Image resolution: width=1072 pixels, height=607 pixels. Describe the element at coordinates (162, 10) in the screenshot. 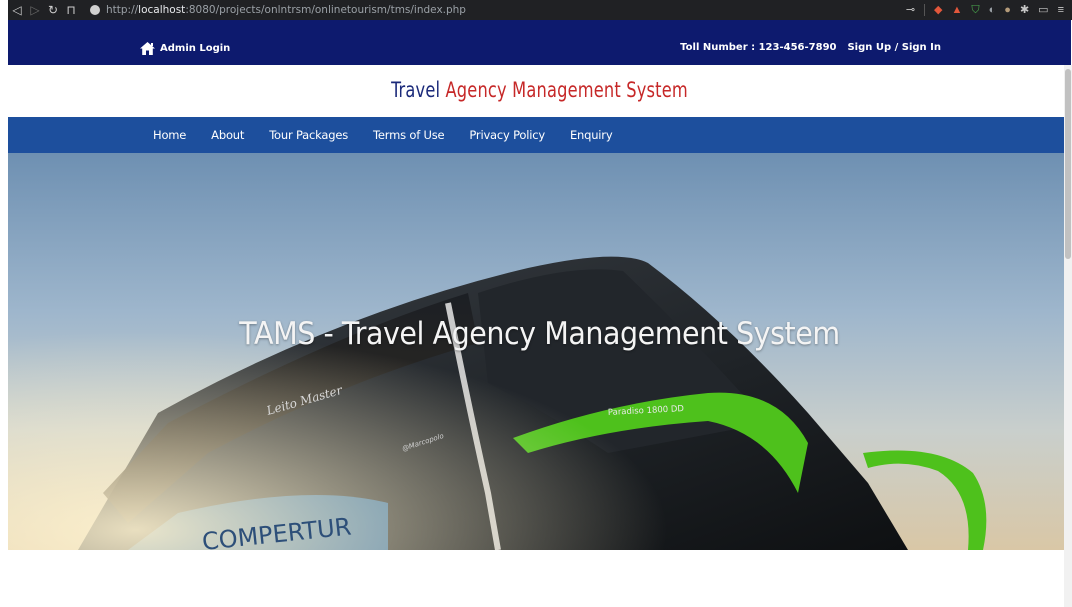

I see `url-host: localhost` at that location.